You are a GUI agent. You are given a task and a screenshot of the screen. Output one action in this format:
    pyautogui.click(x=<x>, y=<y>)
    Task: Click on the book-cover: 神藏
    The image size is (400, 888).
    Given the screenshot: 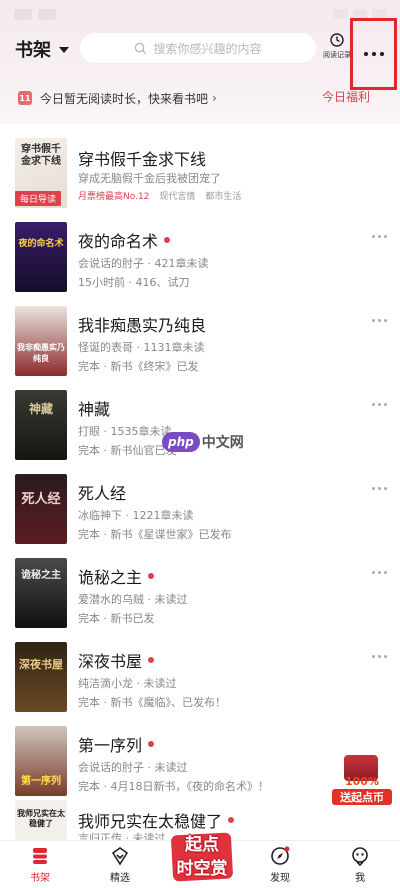 What is the action you would take?
    pyautogui.click(x=41, y=425)
    